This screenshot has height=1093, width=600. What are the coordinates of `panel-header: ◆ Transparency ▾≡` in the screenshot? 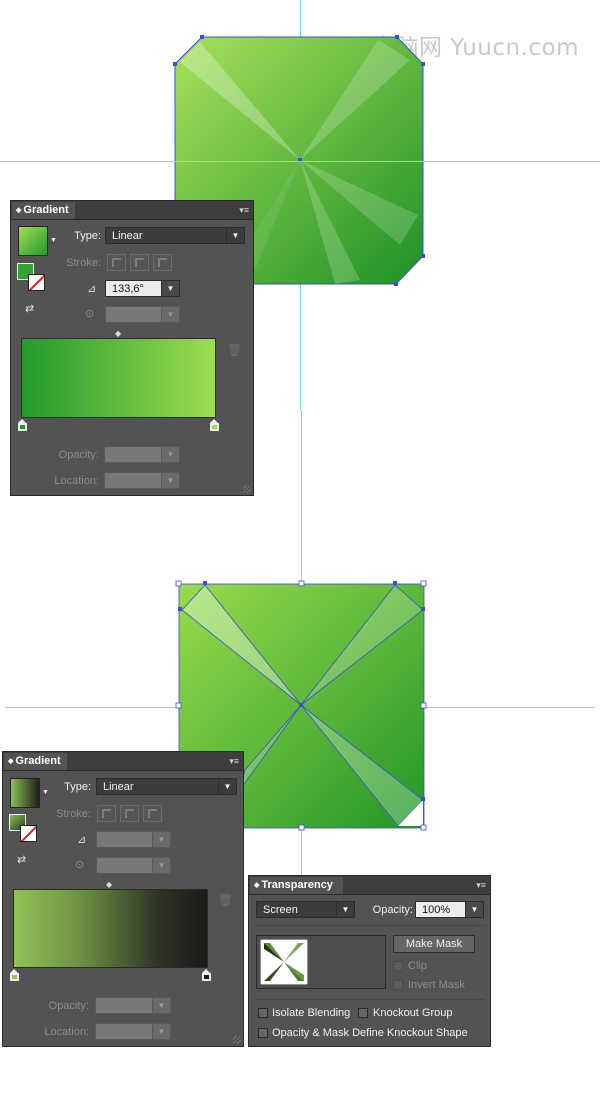 It's located at (369, 885).